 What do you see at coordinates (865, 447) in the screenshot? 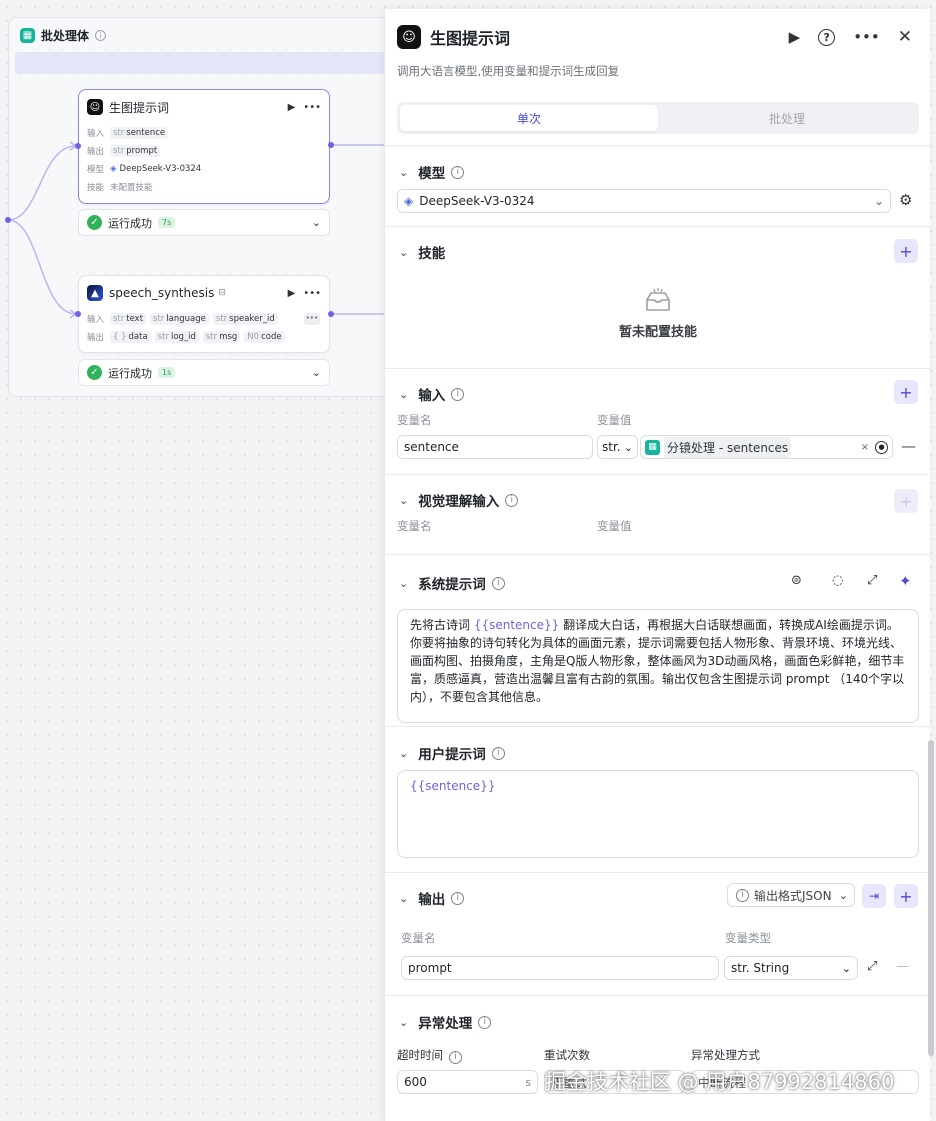
I see `clear-icon: ×` at bounding box center [865, 447].